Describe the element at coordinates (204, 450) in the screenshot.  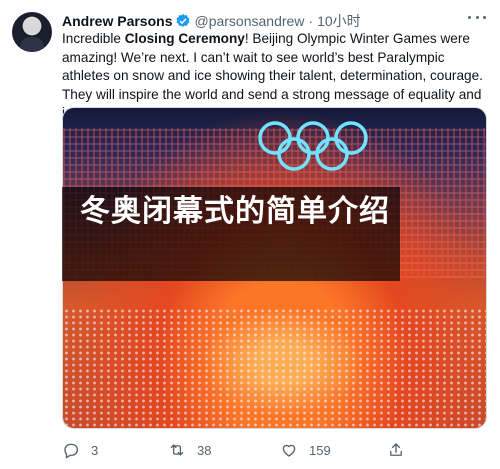
I see `retweet-count: 38` at that location.